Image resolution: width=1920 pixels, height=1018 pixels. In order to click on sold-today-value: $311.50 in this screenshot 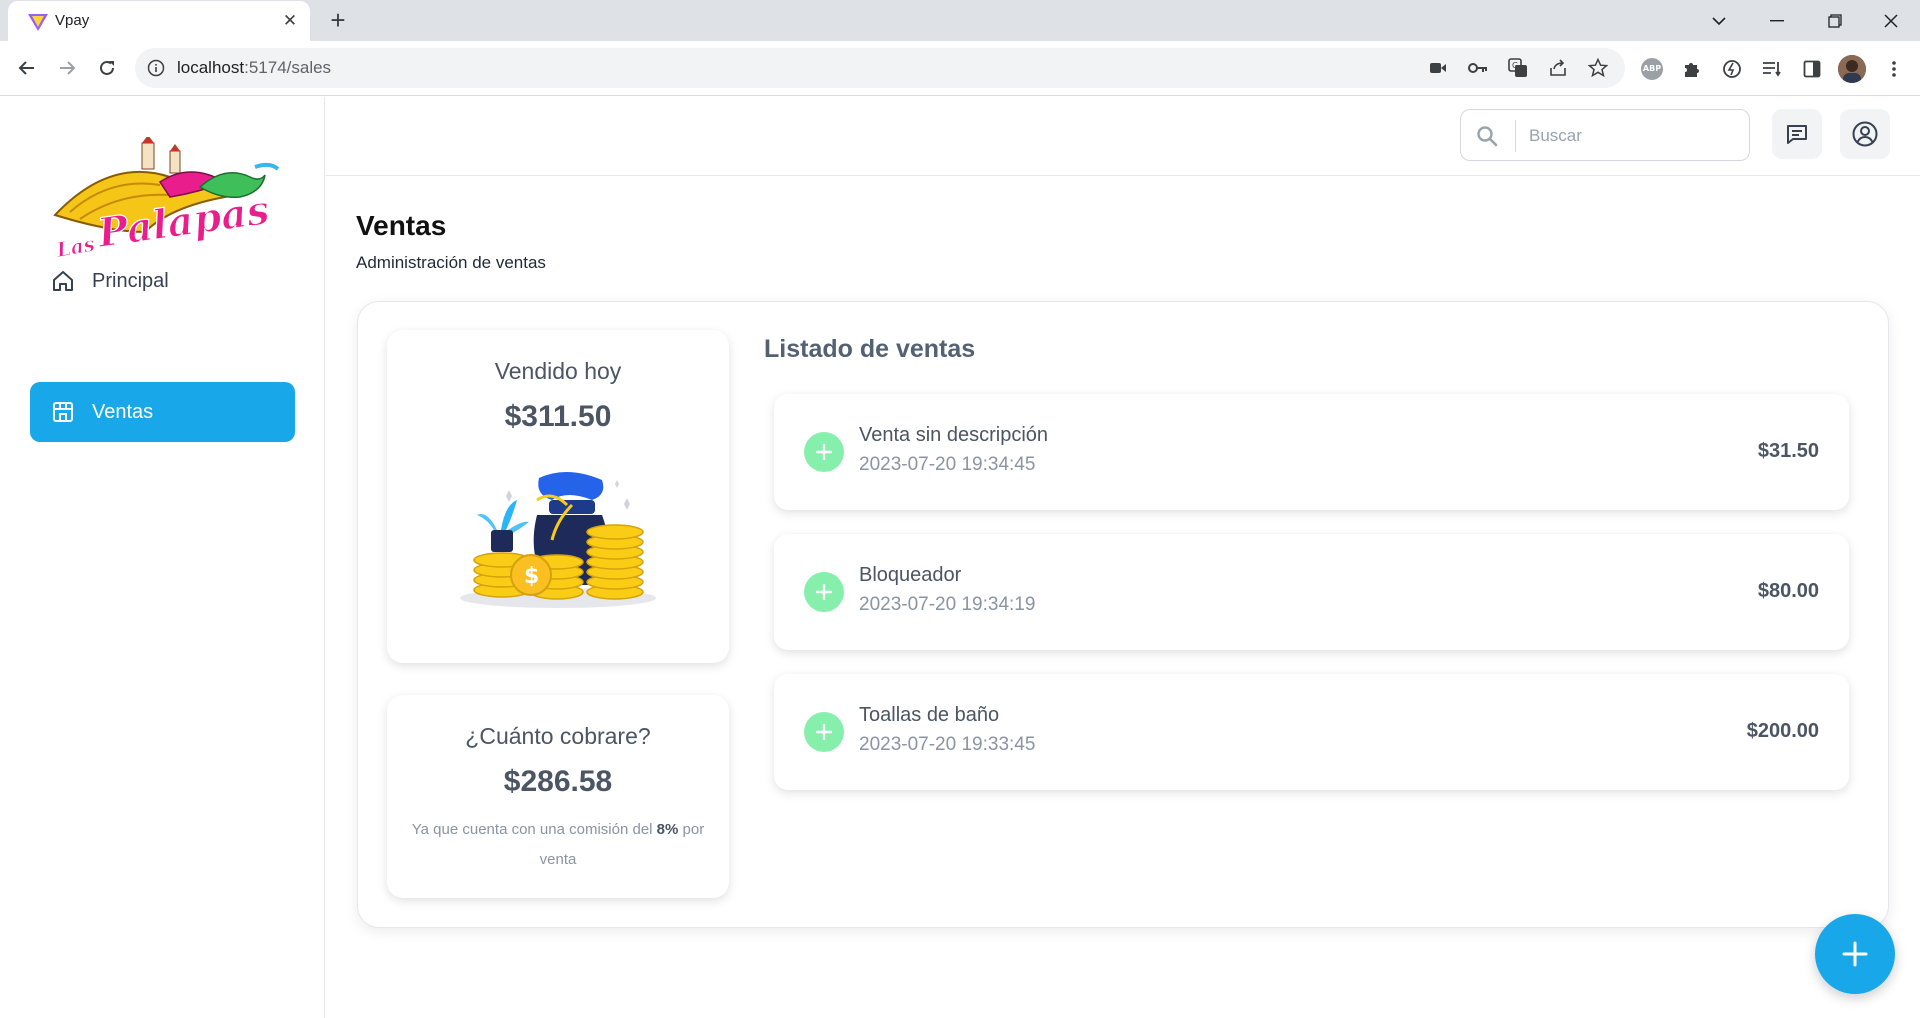, I will do `click(558, 416)`.